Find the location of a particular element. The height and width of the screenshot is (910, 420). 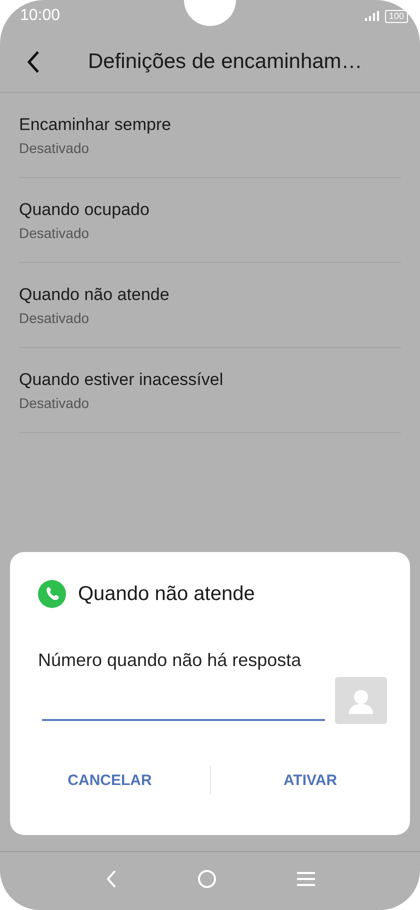

settings-item: Quando ocupado Desativado is located at coordinates (210, 220).